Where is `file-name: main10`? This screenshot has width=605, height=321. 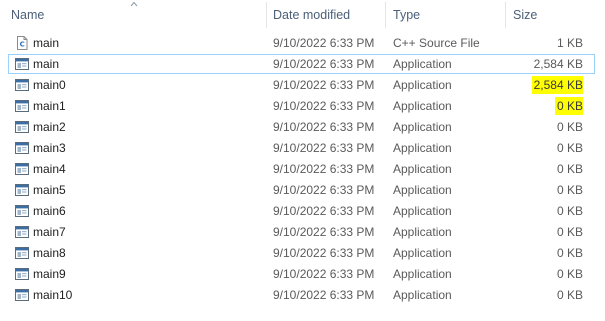 file-name: main10 is located at coordinates (53, 295).